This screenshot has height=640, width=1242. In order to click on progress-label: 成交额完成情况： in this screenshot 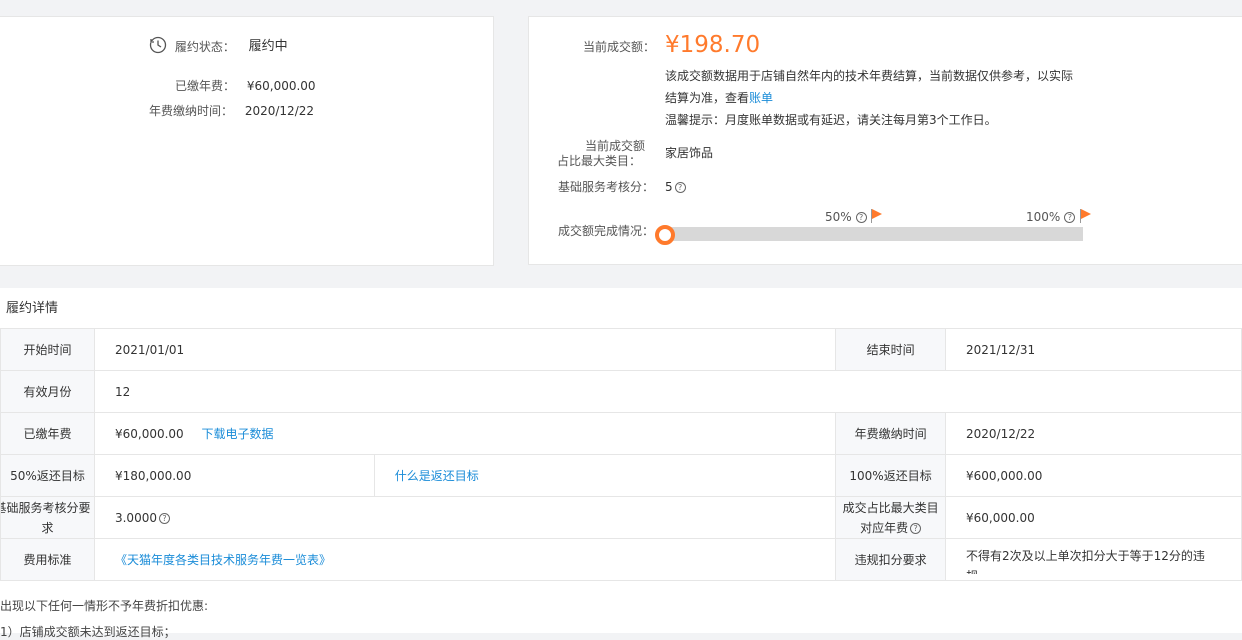, I will do `click(606, 231)`.